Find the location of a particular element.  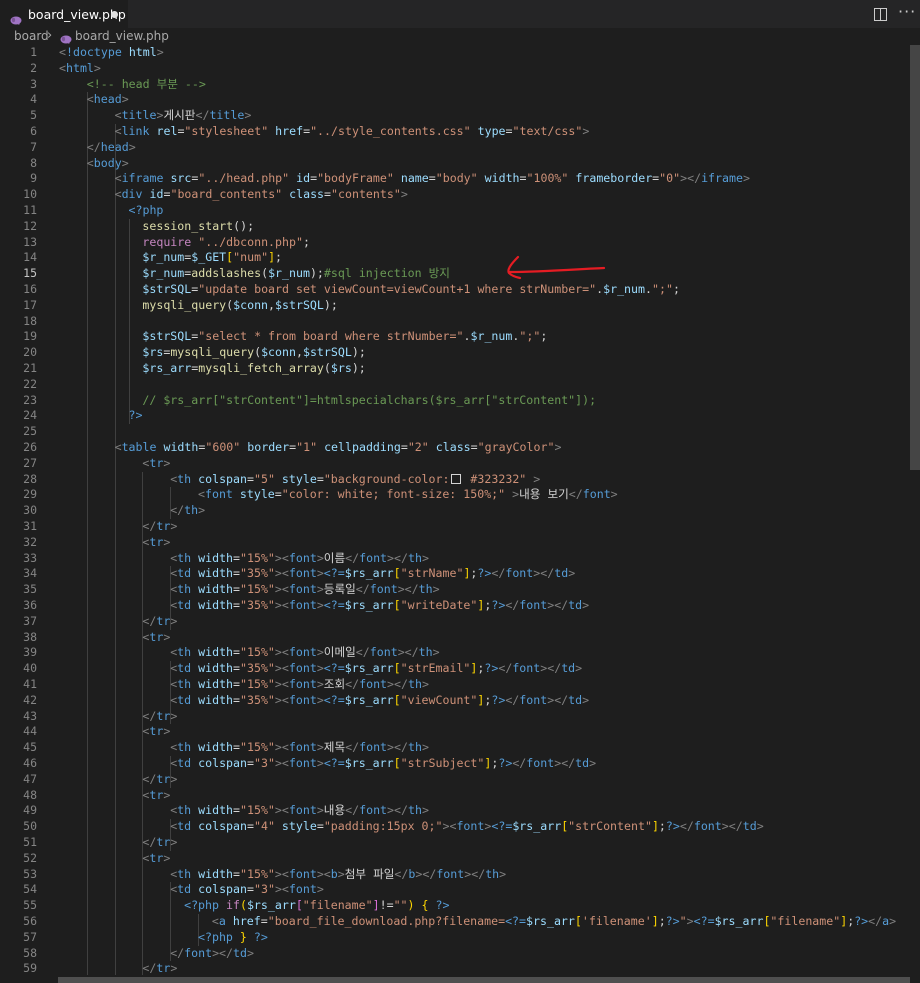

vertical-scrollbar is located at coordinates (915, 514).